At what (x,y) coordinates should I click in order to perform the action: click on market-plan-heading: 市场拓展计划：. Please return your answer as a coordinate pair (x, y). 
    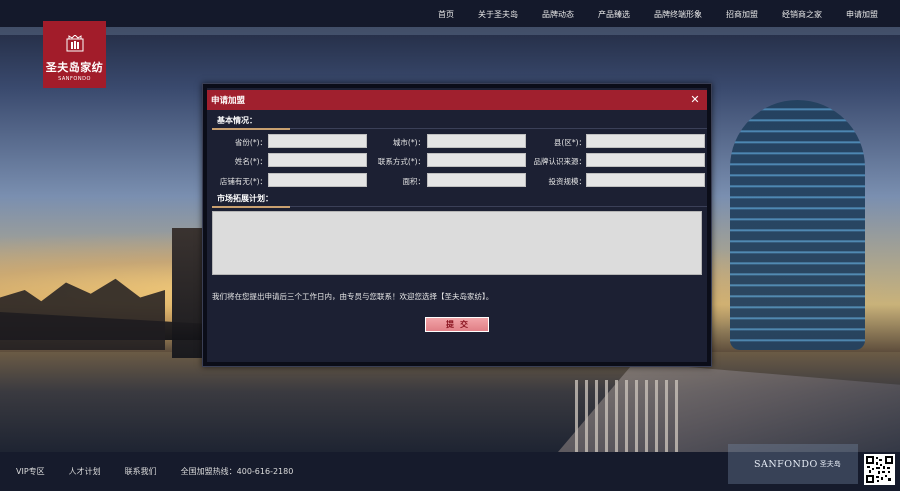
    Looking at the image, I should click on (245, 198).